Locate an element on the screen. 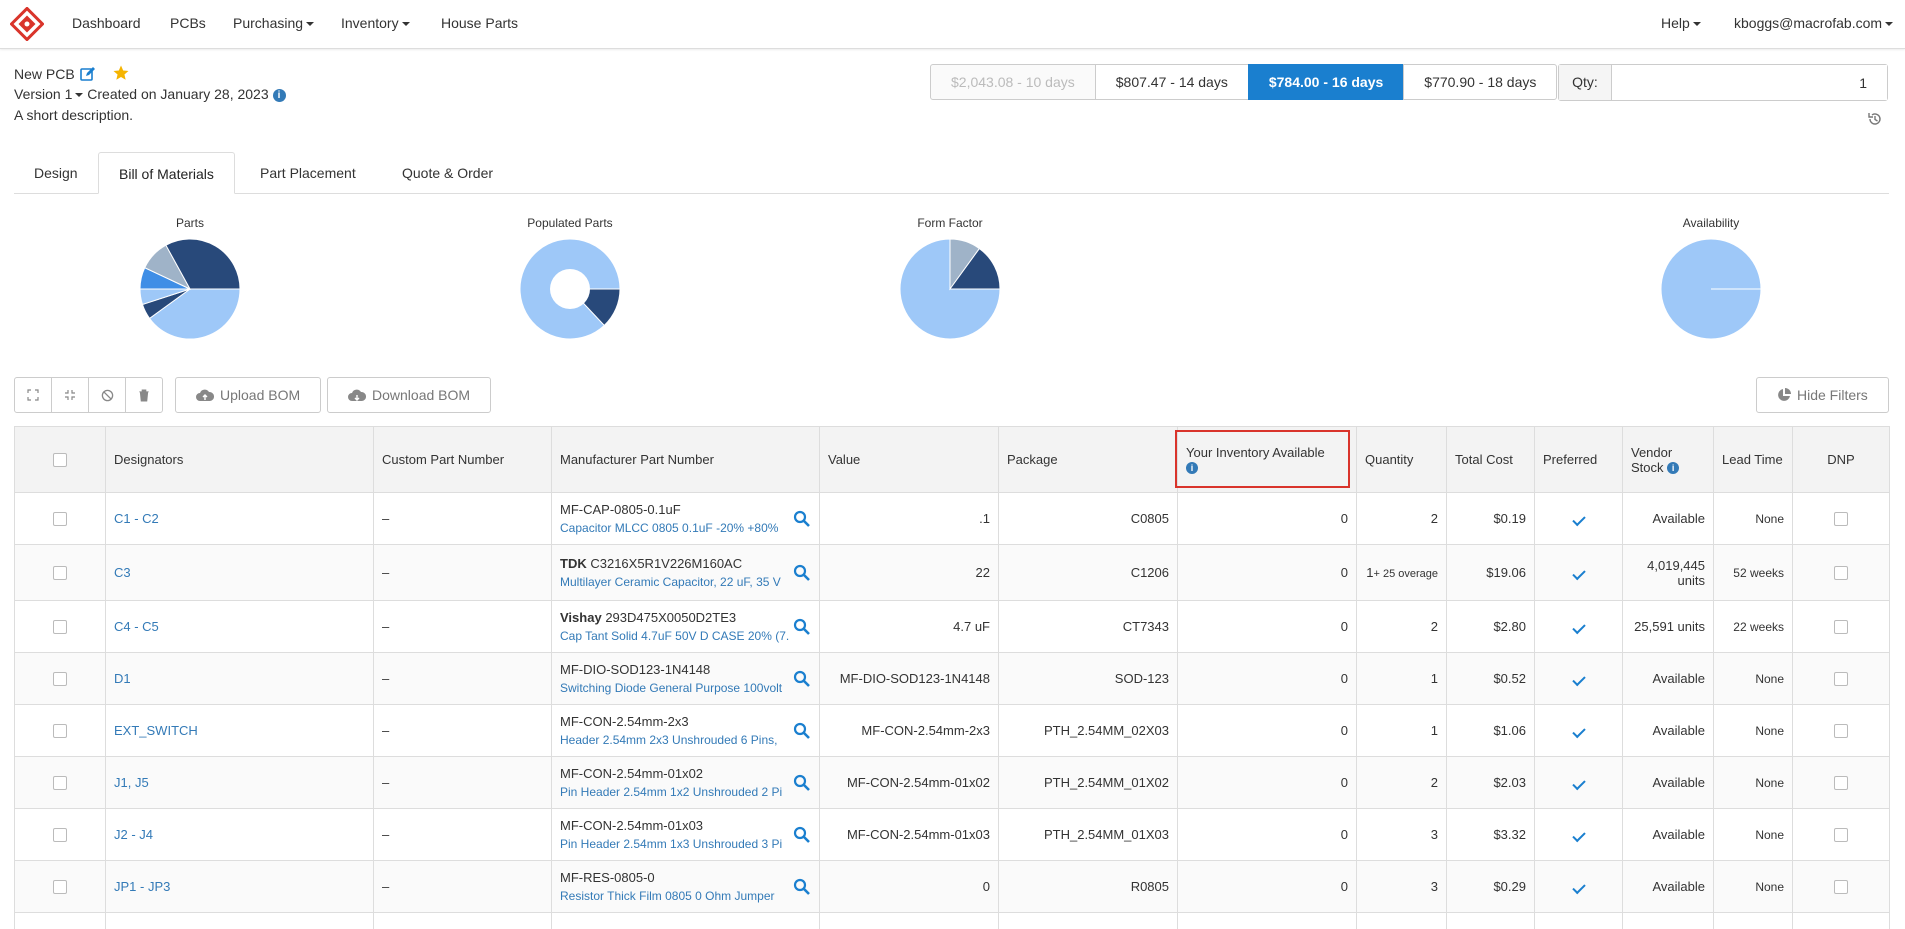  designators-cell: J1, J5 is located at coordinates (239, 782).